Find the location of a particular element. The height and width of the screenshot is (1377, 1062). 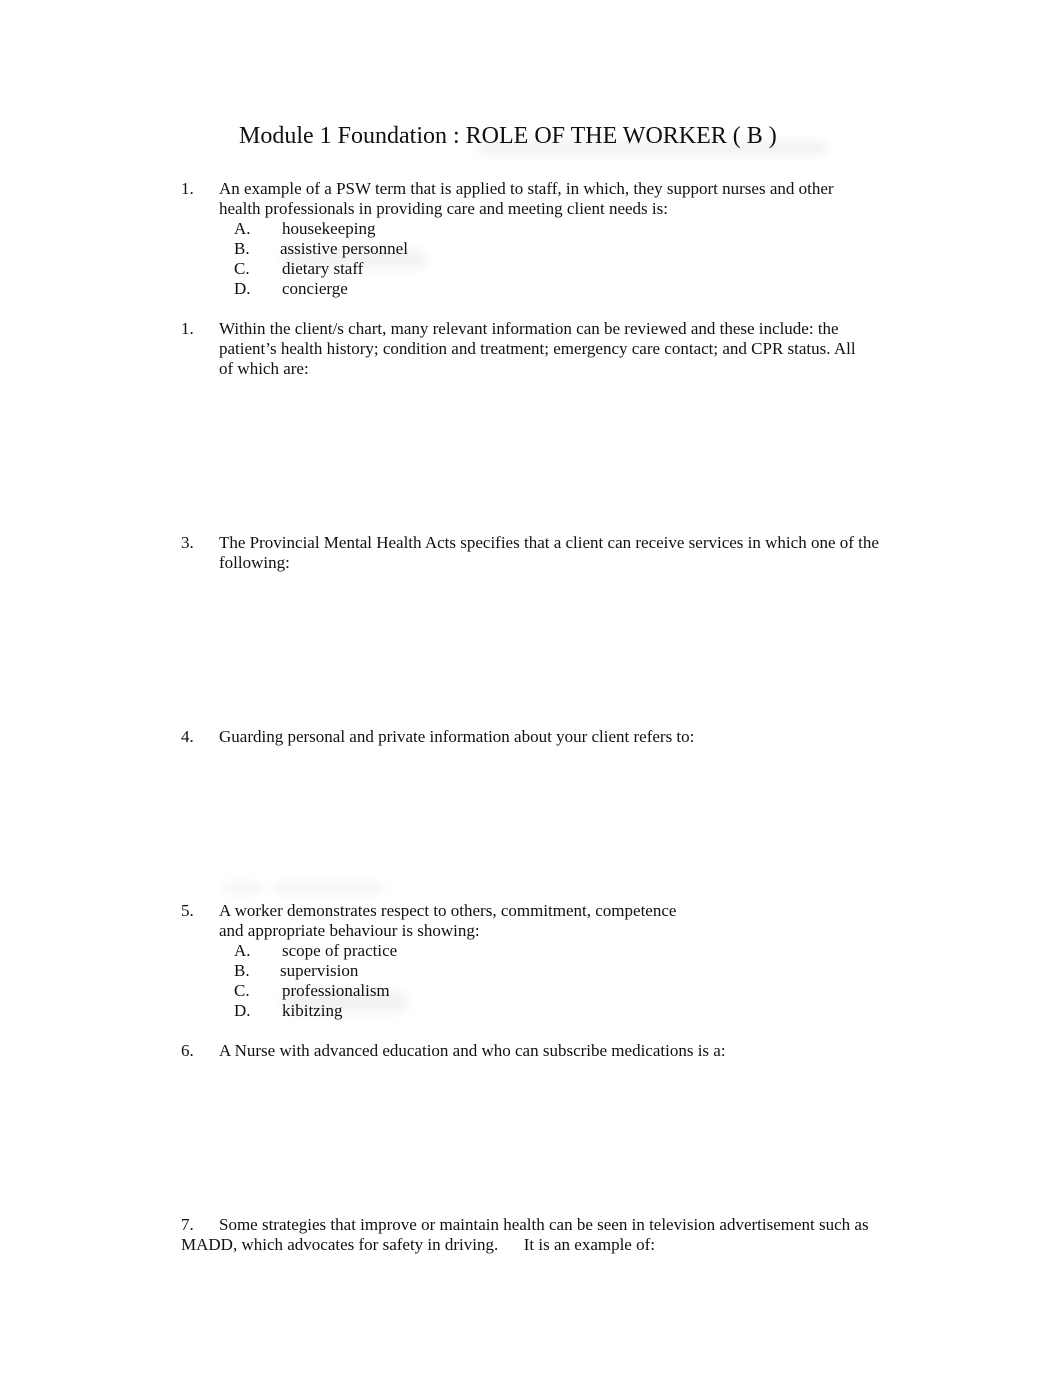

option-a: A. housekeeping is located at coordinates (557, 229).